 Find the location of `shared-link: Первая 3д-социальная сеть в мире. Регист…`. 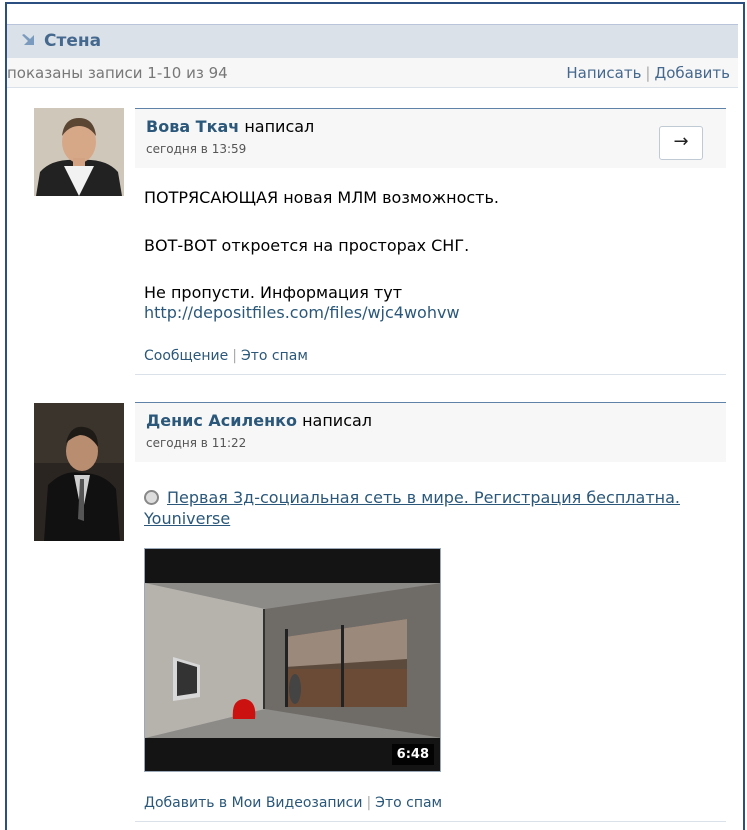

shared-link: Первая 3д-социальная сеть в мире. Регист… is located at coordinates (414, 508).